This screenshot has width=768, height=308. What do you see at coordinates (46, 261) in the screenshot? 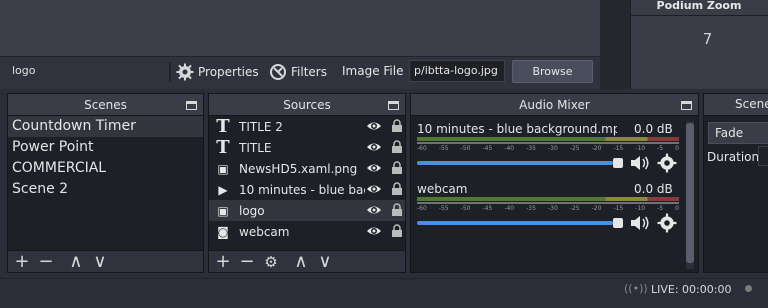
I see `remove-scene-button: −` at bounding box center [46, 261].